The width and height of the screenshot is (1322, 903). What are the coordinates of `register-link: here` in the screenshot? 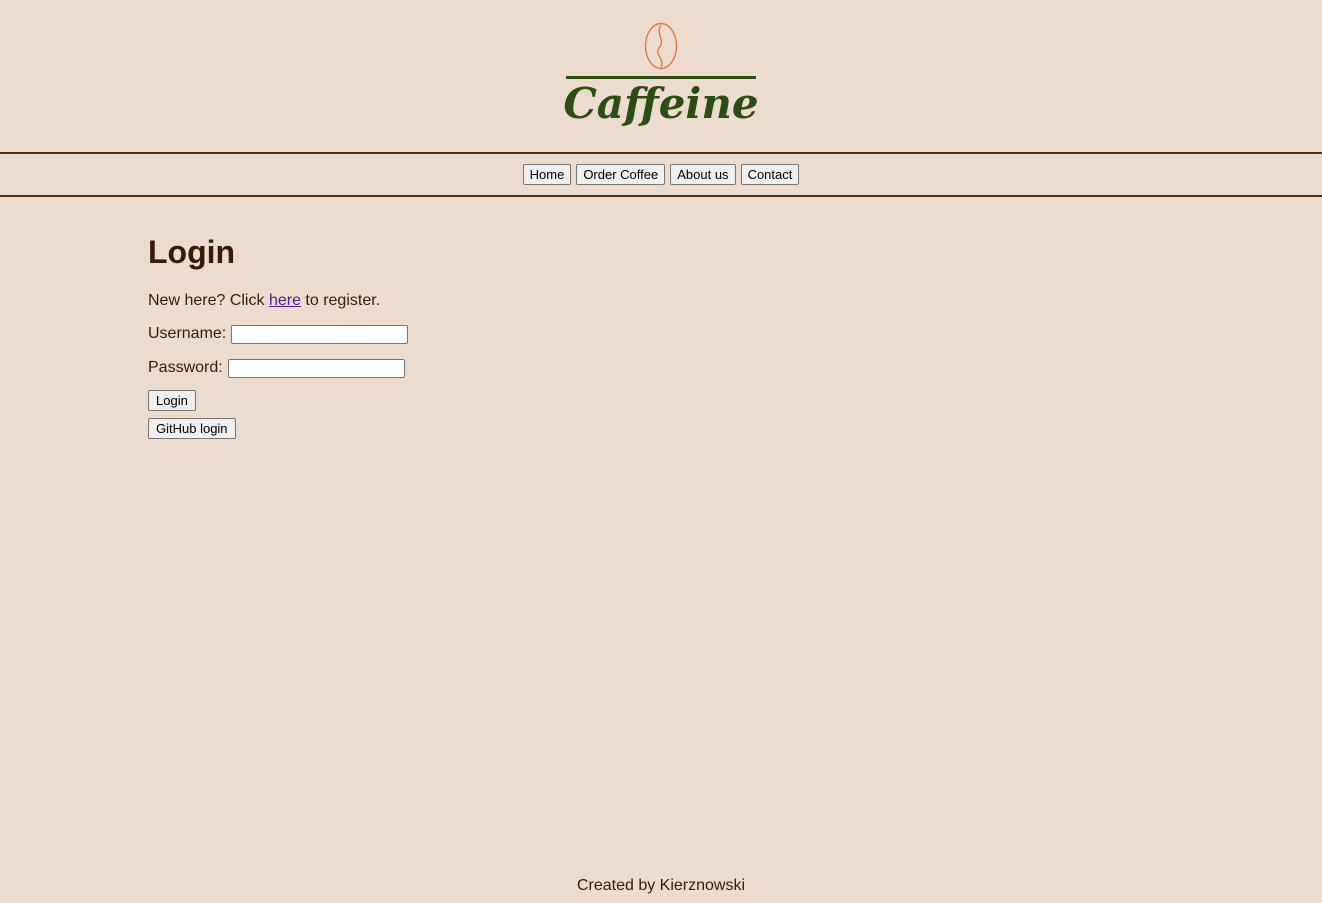 It's located at (285, 300).